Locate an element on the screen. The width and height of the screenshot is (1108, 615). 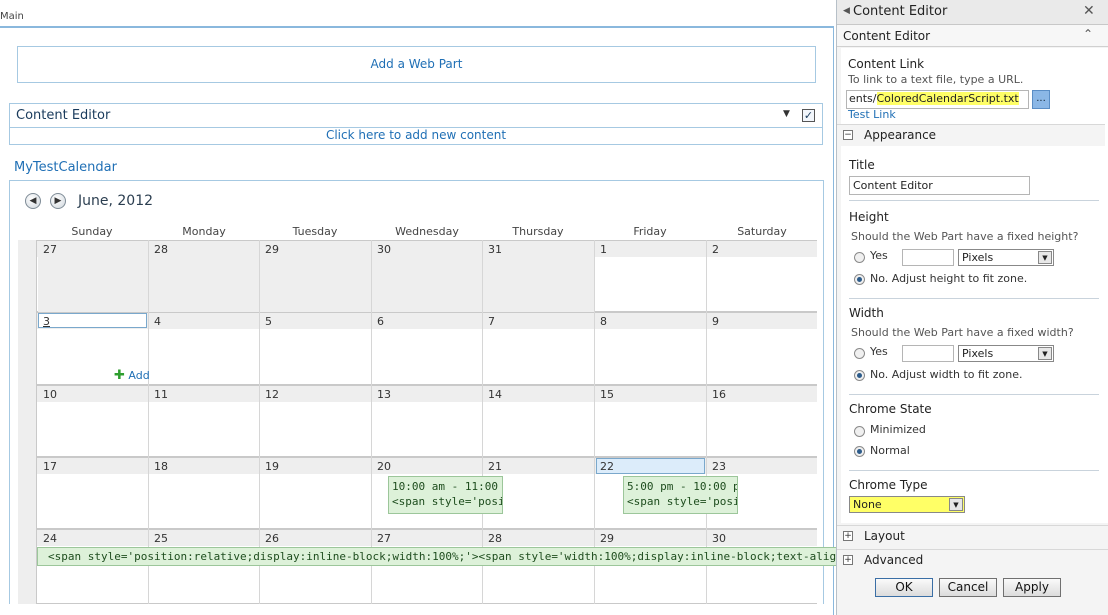
day-number: 3 is located at coordinates (46, 321).